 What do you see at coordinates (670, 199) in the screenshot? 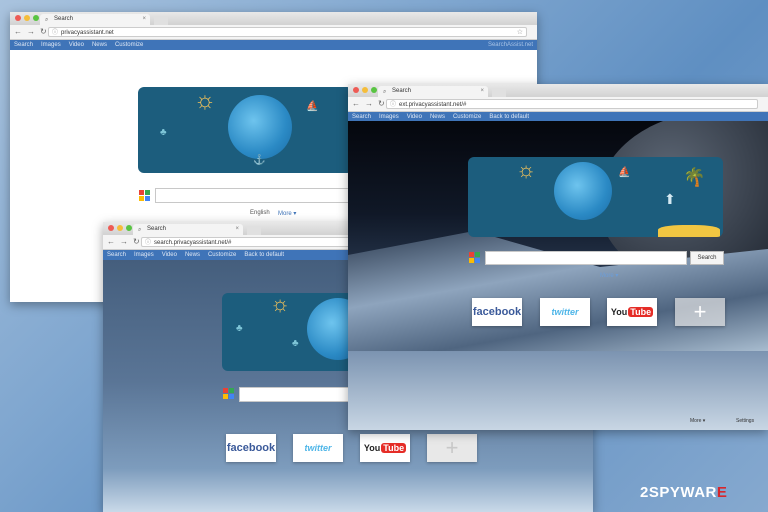
I see `rocket-doodle-icon: ⬆` at bounding box center [670, 199].